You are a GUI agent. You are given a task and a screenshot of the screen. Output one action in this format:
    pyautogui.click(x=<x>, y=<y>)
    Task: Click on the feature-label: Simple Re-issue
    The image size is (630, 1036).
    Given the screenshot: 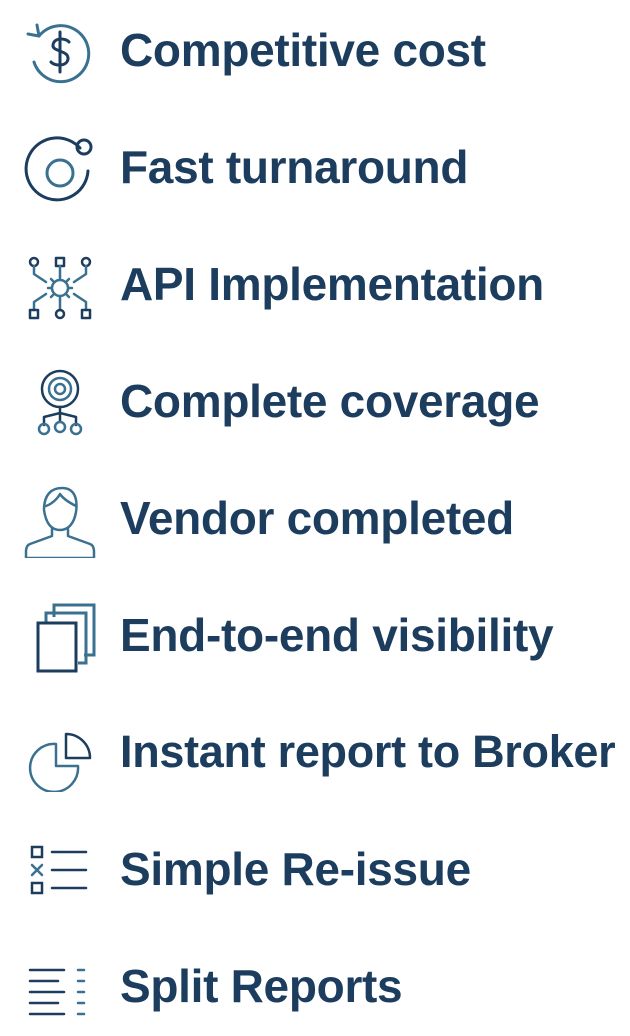 What is the action you would take?
    pyautogui.click(x=295, y=869)
    